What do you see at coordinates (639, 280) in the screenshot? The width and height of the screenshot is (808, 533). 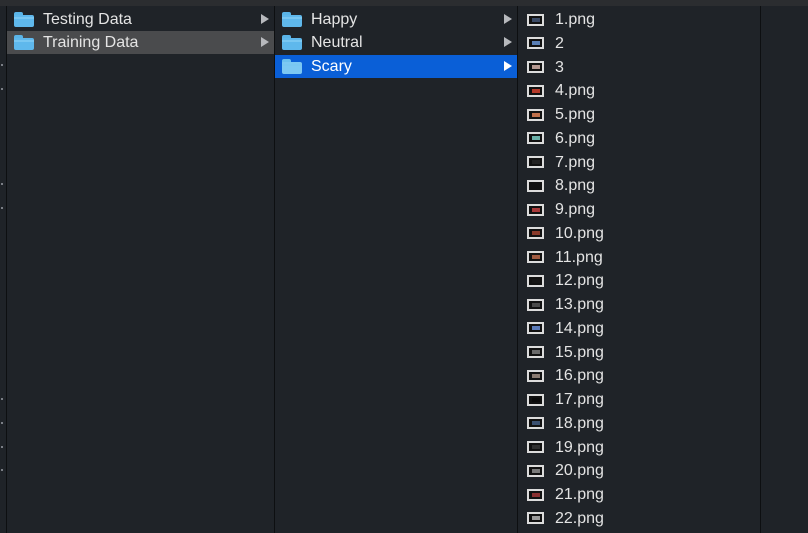 I see `file-row: 12.png` at bounding box center [639, 280].